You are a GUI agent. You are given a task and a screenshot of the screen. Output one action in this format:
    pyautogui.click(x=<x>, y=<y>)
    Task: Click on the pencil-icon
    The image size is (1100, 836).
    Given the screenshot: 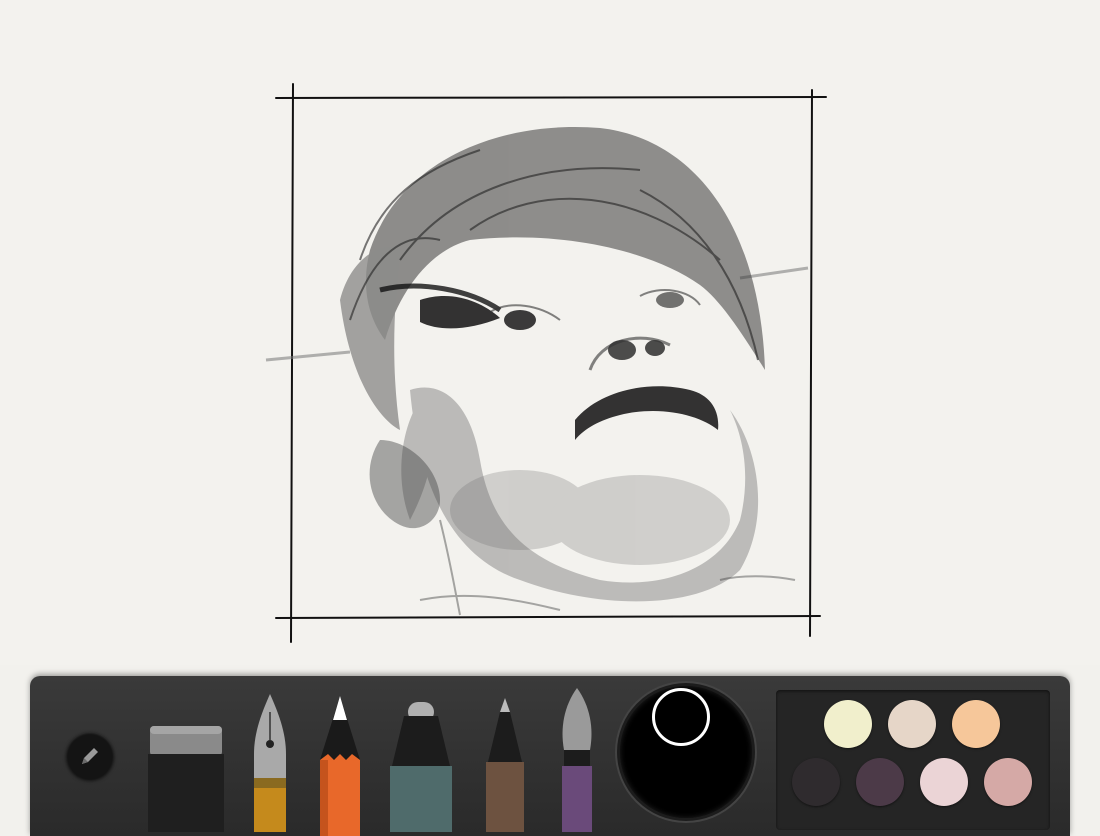 What is the action you would take?
    pyautogui.click(x=90, y=756)
    